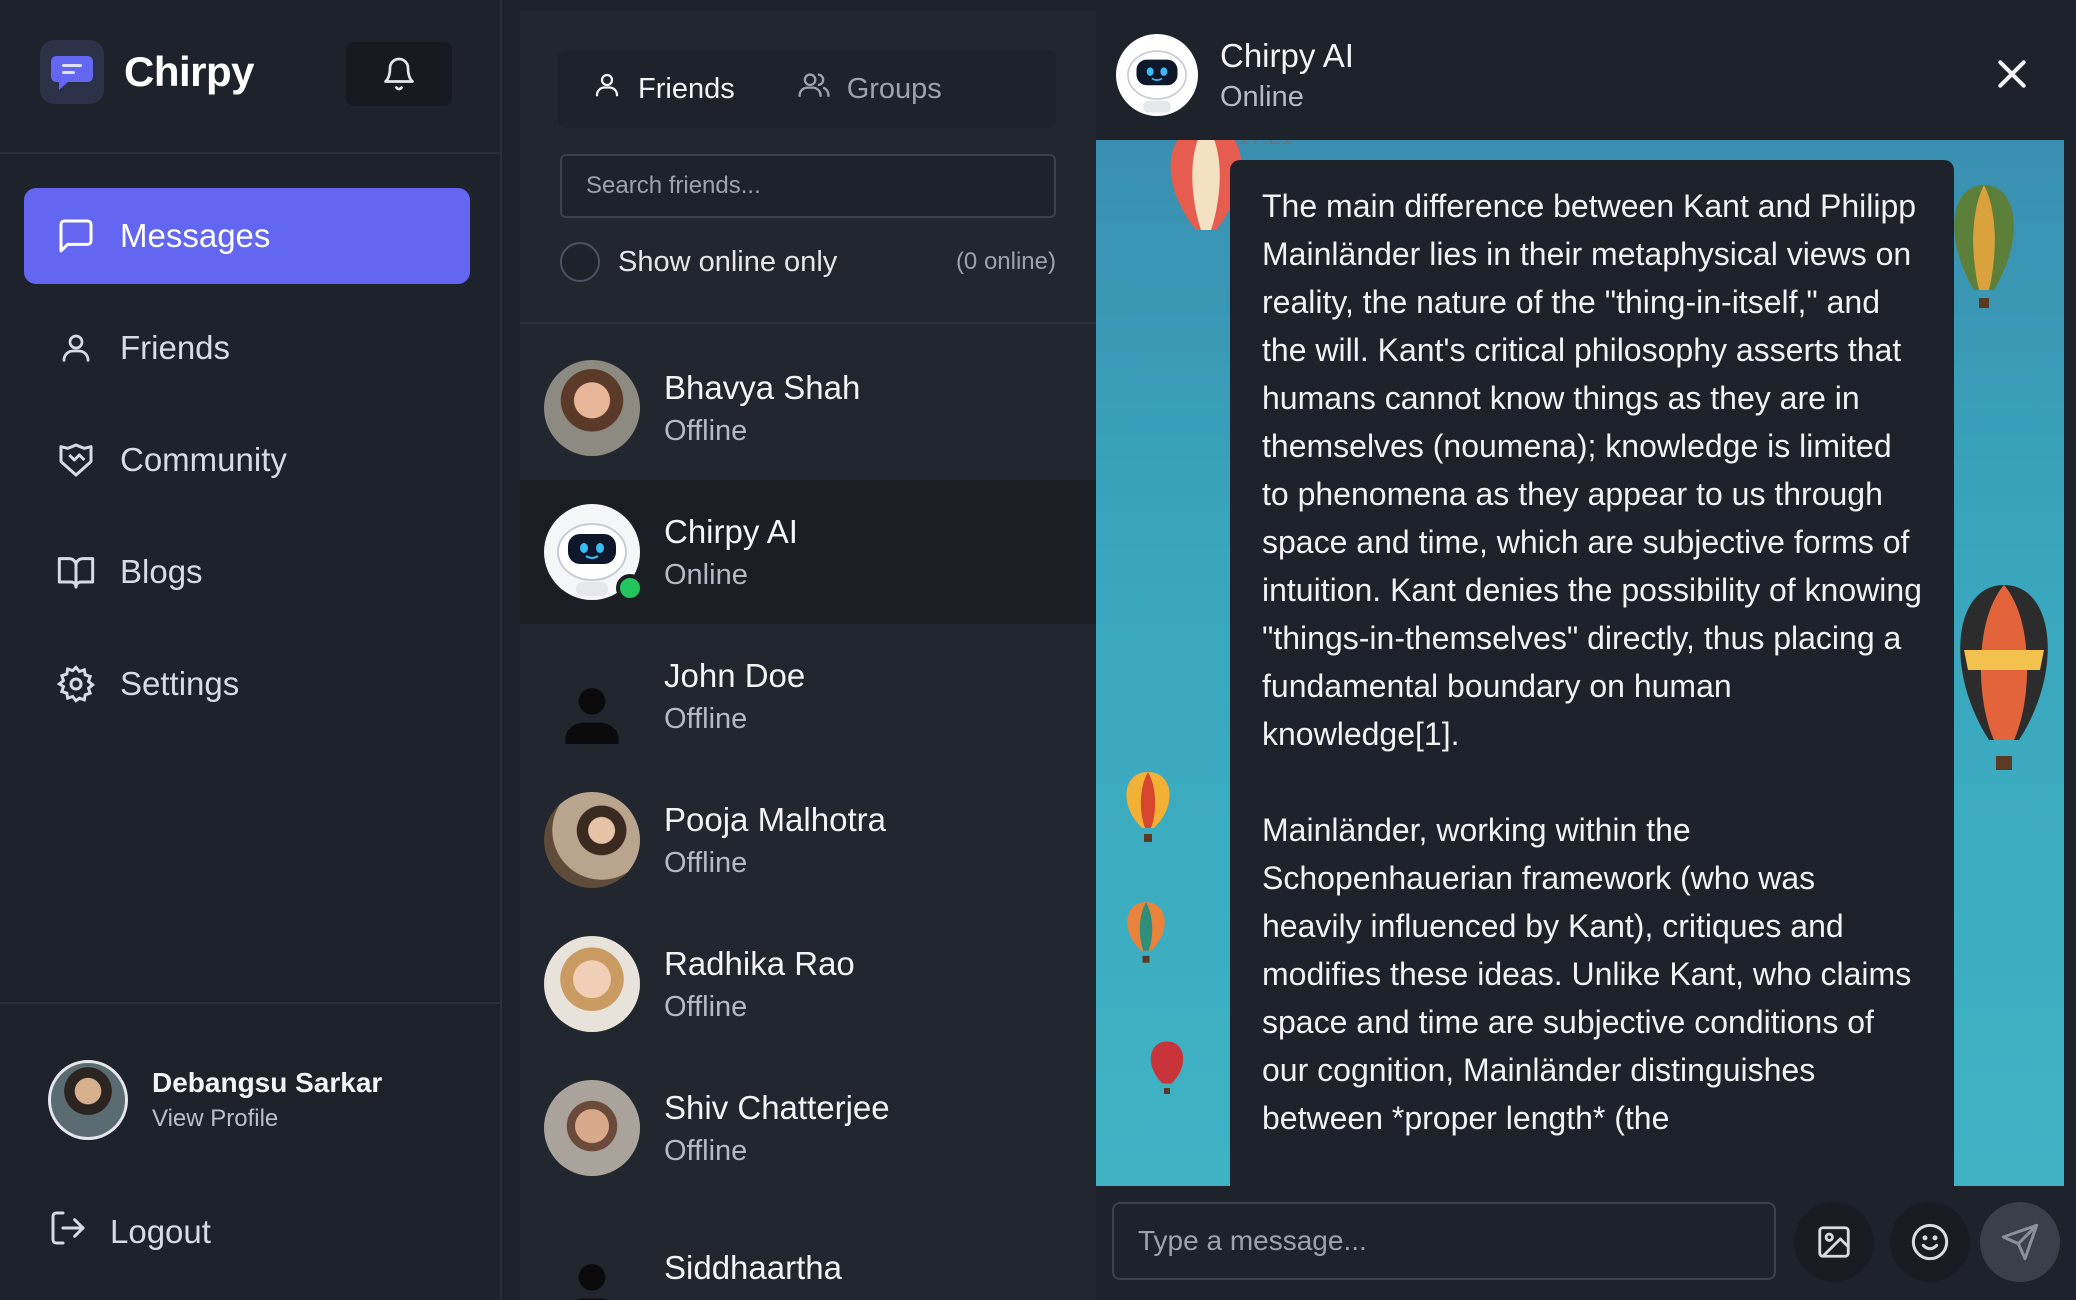  Describe the element at coordinates (808, 840) in the screenshot. I see `friend-item-pooja-malhotra: Pooja Malhotra Offline` at that location.